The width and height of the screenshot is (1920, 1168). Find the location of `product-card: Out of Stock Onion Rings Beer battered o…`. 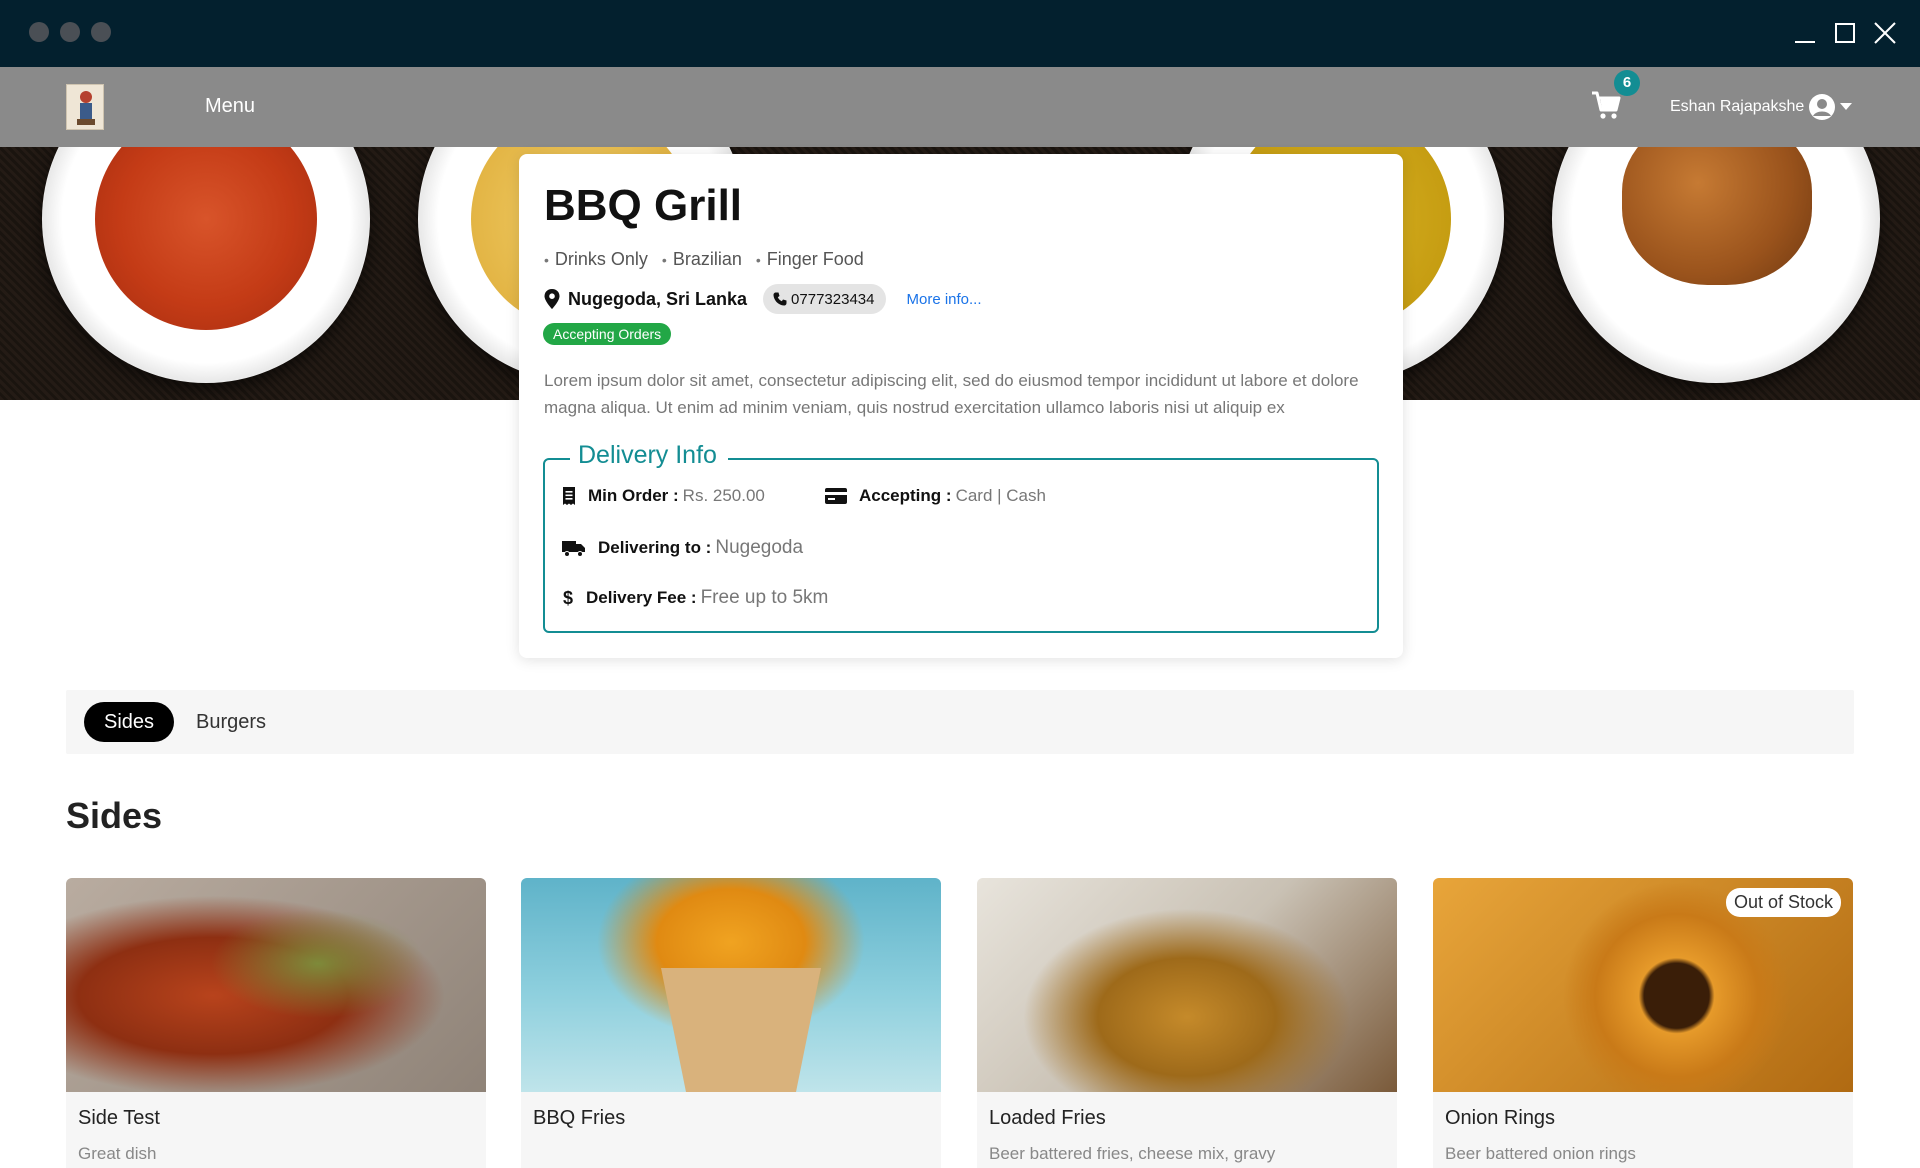

product-card: Out of Stock Onion Rings Beer battered o… is located at coordinates (1643, 1023).